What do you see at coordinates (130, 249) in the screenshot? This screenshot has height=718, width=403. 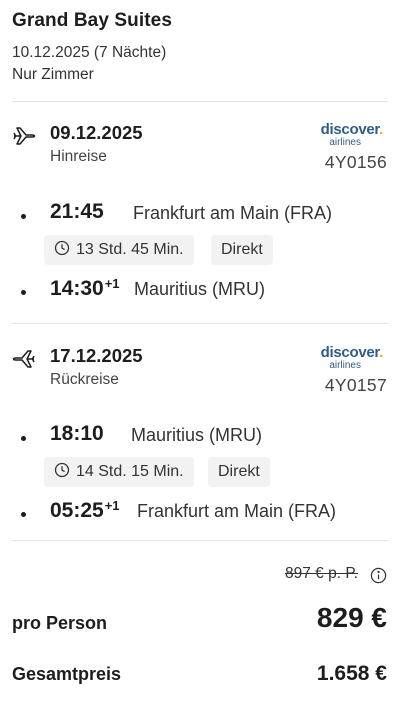 I see `outbound-duration: 13 Std. 45 Min.` at bounding box center [130, 249].